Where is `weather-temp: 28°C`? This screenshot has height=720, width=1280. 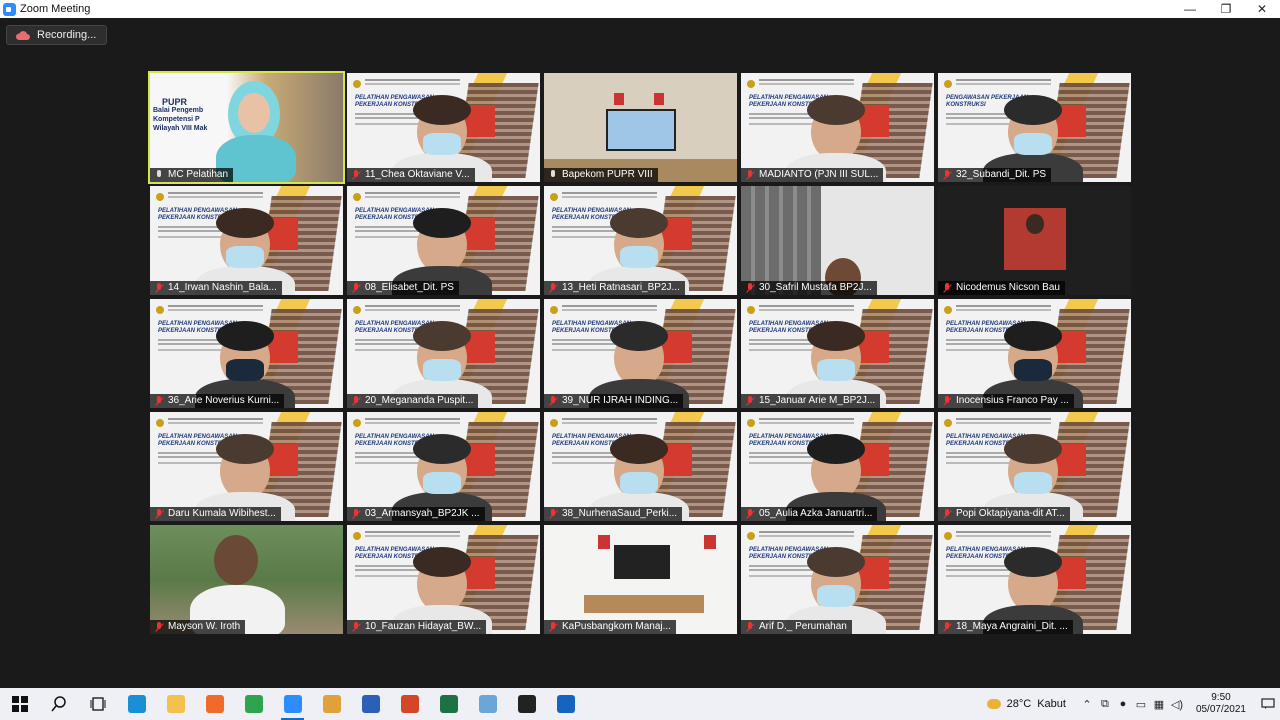
weather-temp: 28°C is located at coordinates (1019, 704).